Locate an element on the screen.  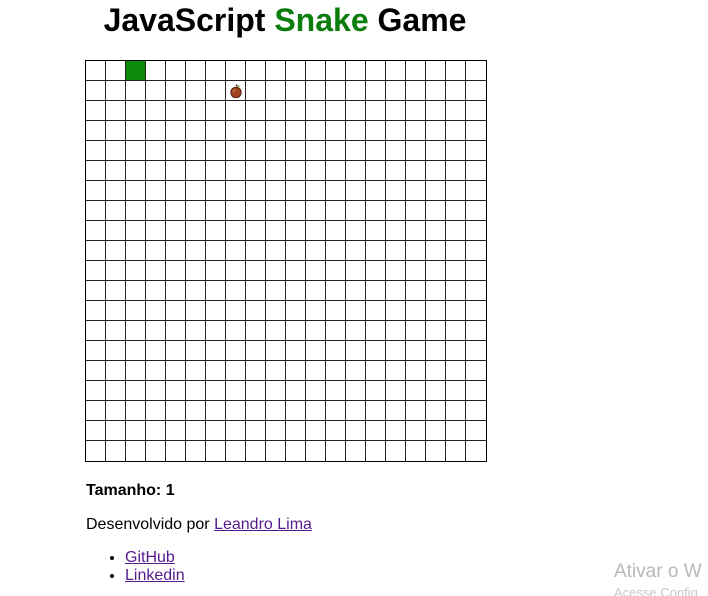
github-link: GitHub is located at coordinates (150, 557).